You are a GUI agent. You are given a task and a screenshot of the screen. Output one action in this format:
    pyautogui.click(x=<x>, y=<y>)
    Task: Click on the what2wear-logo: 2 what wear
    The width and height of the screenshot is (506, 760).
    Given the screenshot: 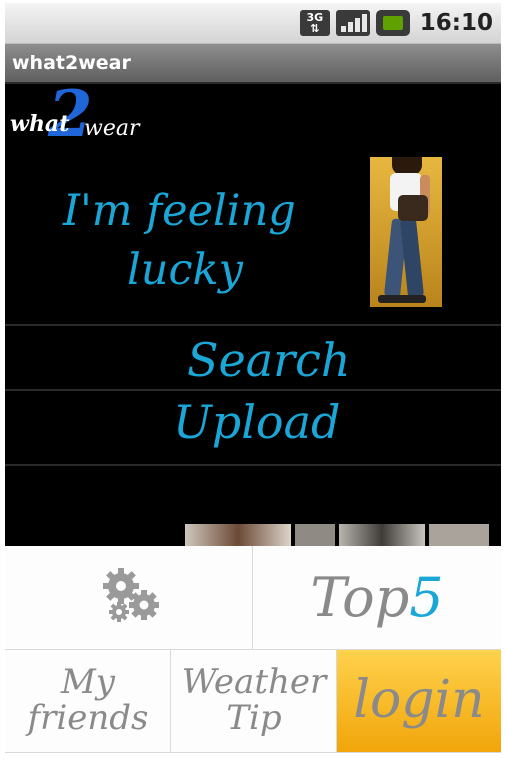 What is the action you would take?
    pyautogui.click(x=83, y=121)
    